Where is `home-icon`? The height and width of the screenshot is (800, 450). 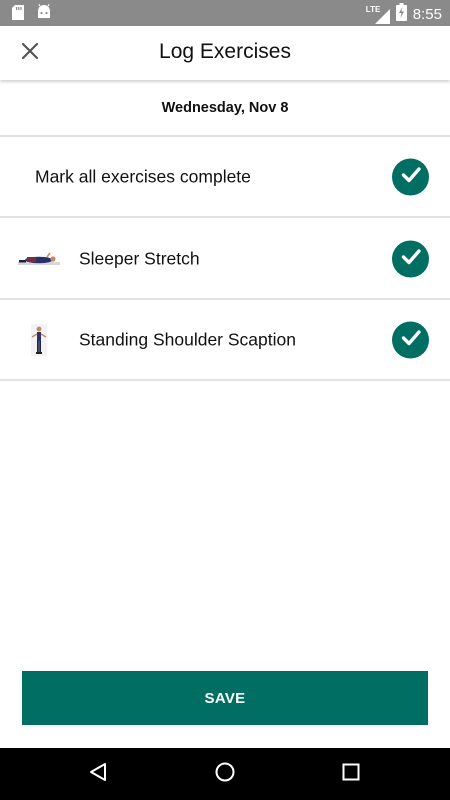 home-icon is located at coordinates (225, 774).